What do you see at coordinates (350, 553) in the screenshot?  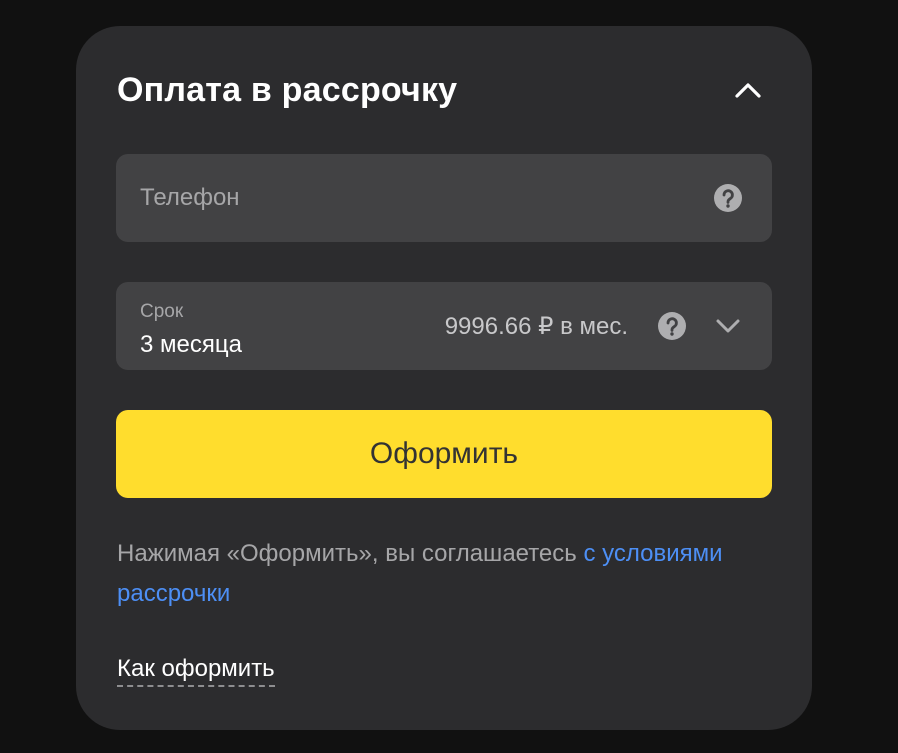 I see `agreement-prefix: Нажимая «Оформить», вы соглашаетесь` at bounding box center [350, 553].